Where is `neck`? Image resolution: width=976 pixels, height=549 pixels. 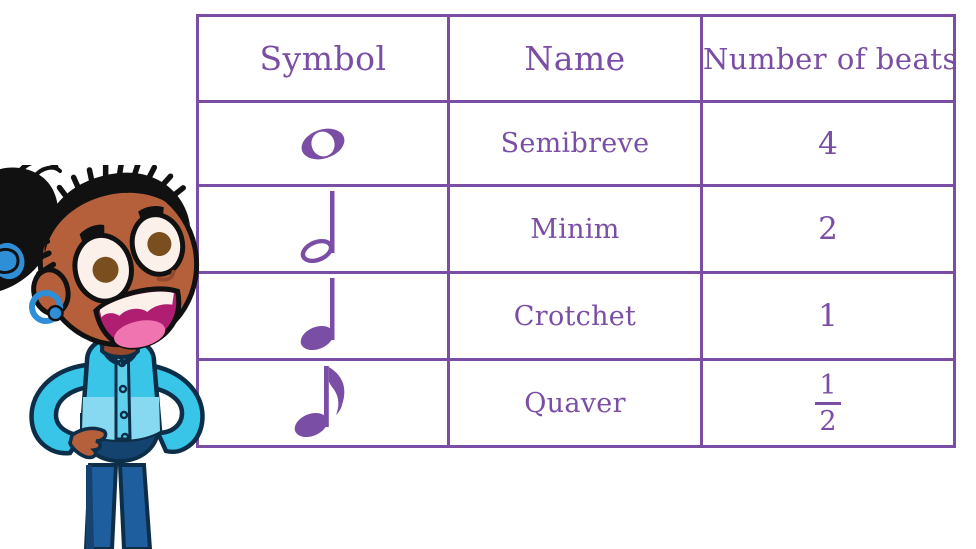
neck is located at coordinates (120, 337).